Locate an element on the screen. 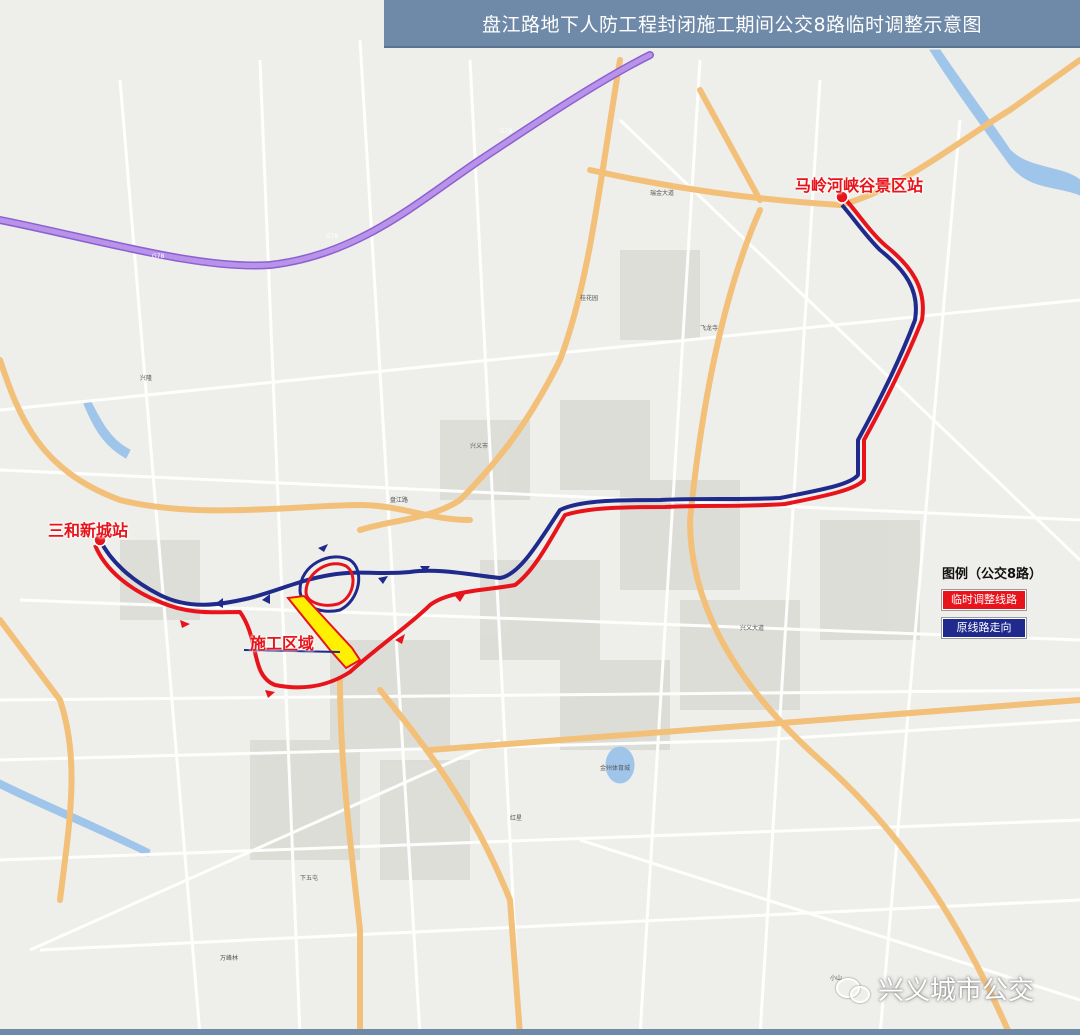 The image size is (1080, 1035). place-label-xingyi: 兴义市 is located at coordinates (479, 446).